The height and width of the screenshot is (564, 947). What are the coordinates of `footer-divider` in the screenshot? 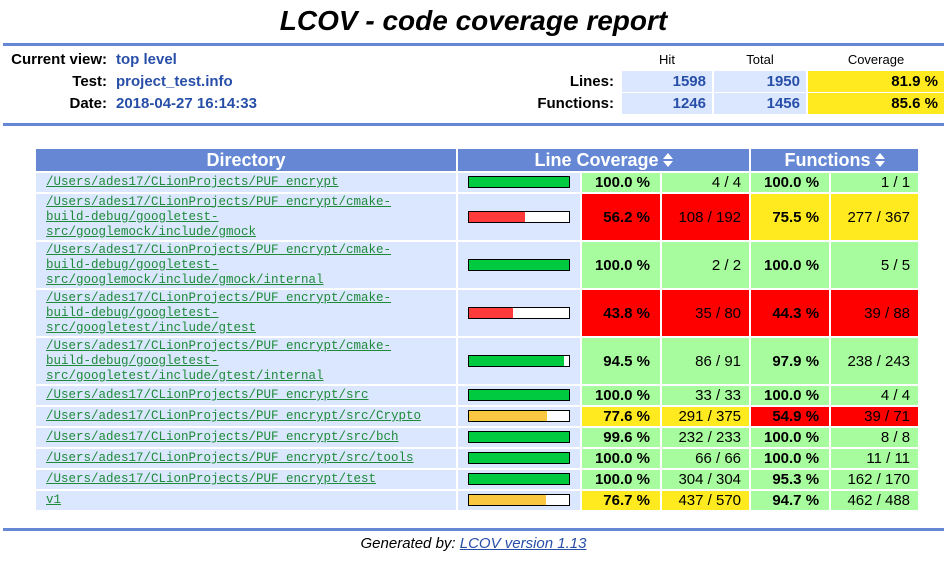 It's located at (473, 529).